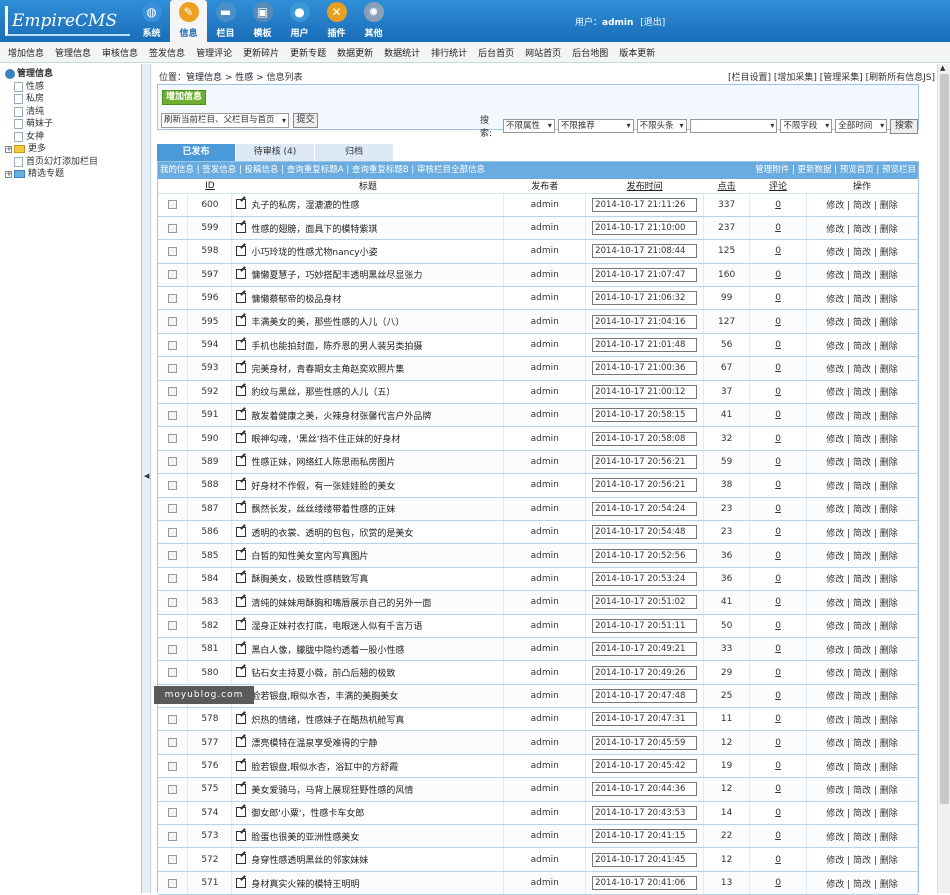 The image size is (950, 895). What do you see at coordinates (645, 415) in the screenshot?
I see `row-time: 2014-10-17 20:58:15` at bounding box center [645, 415].